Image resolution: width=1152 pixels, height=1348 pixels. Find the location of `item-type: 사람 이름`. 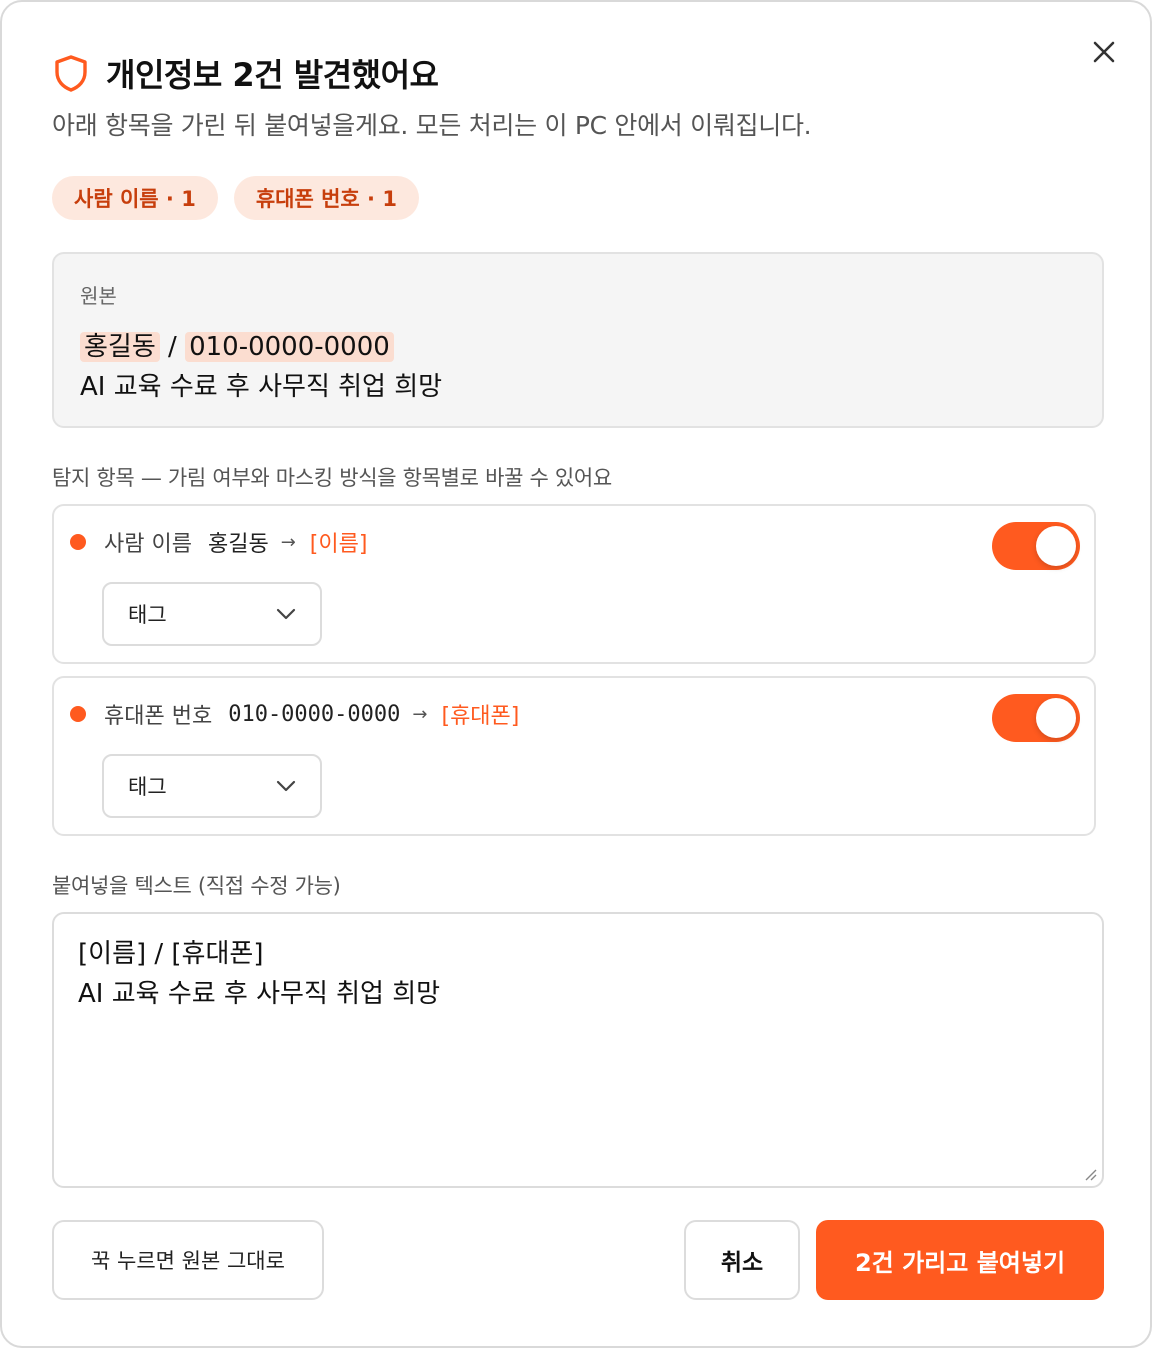

item-type: 사람 이름 is located at coordinates (148, 544).